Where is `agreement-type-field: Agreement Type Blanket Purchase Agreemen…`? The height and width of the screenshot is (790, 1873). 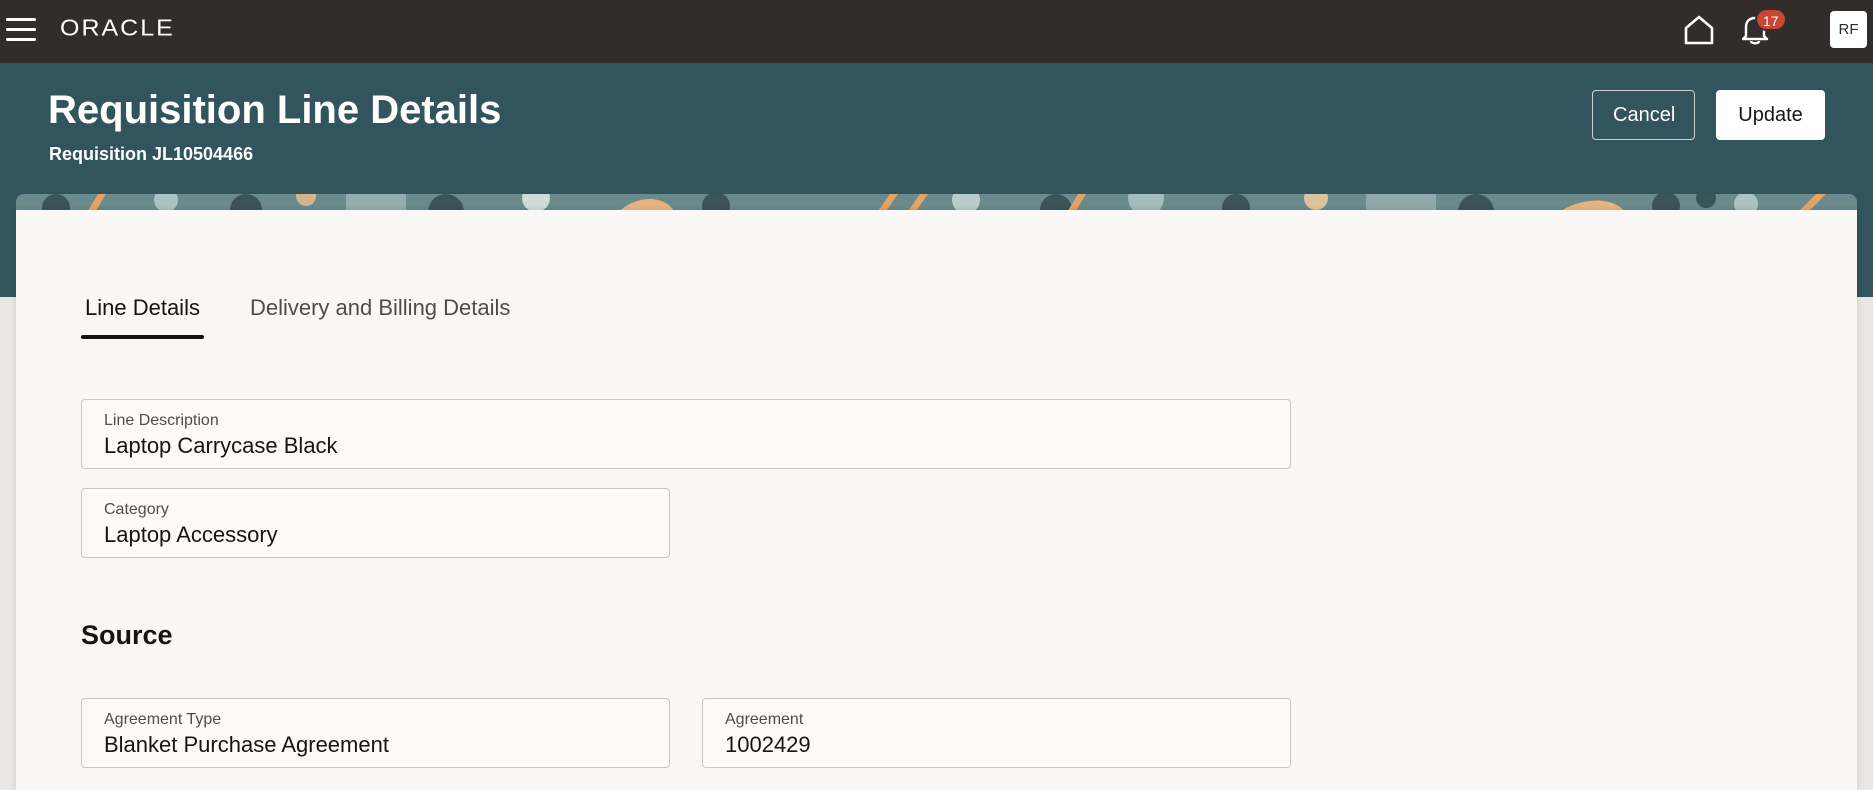
agreement-type-field: Agreement Type Blanket Purchase Agreemen… is located at coordinates (375, 733).